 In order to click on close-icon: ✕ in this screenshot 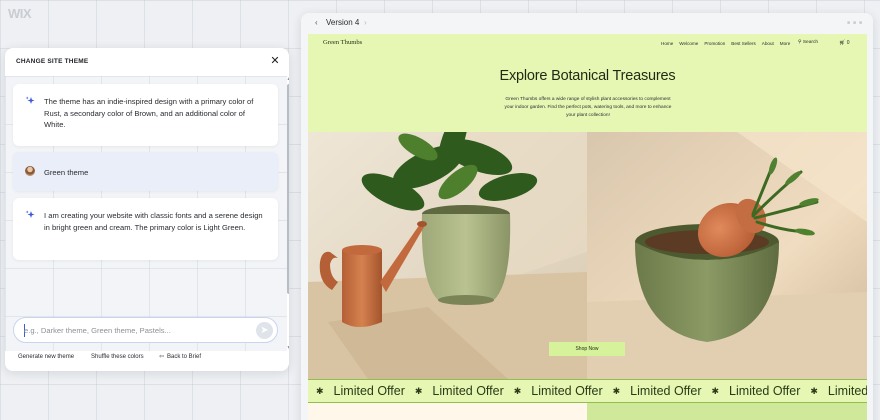, I will do `click(275, 61)`.